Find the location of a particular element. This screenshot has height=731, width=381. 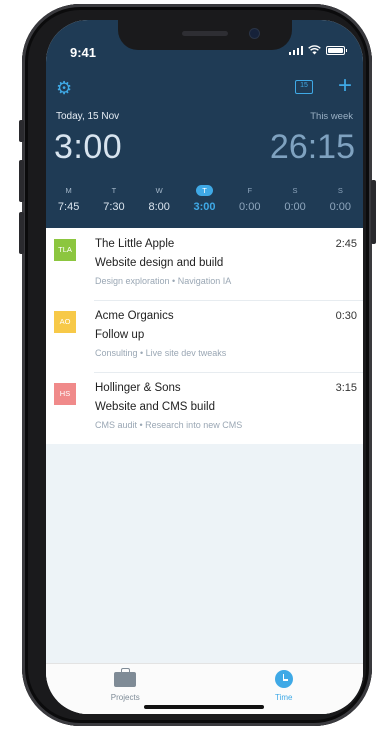

status-time: 9:41 is located at coordinates (83, 52).